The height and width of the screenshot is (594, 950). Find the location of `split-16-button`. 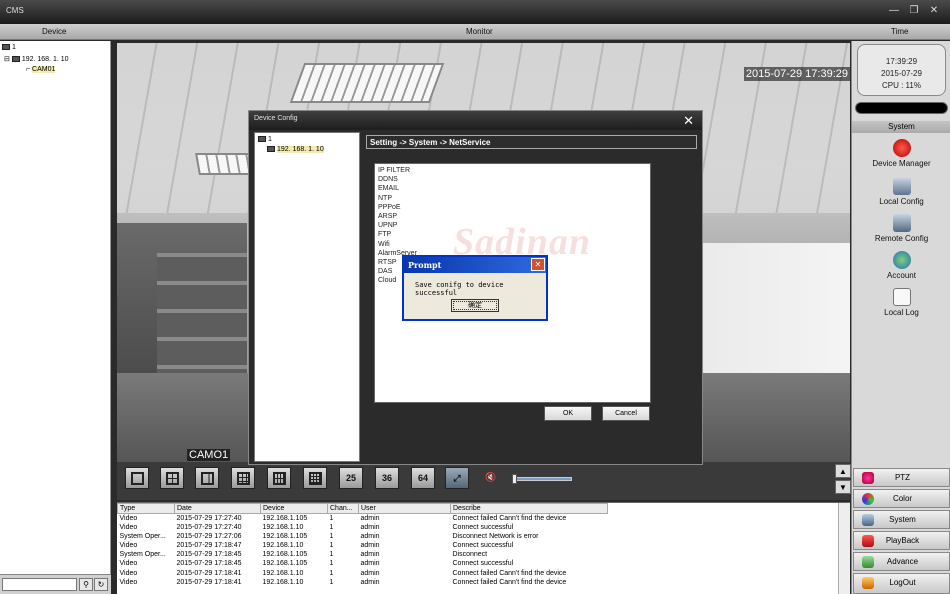

split-16-button is located at coordinates (315, 478).